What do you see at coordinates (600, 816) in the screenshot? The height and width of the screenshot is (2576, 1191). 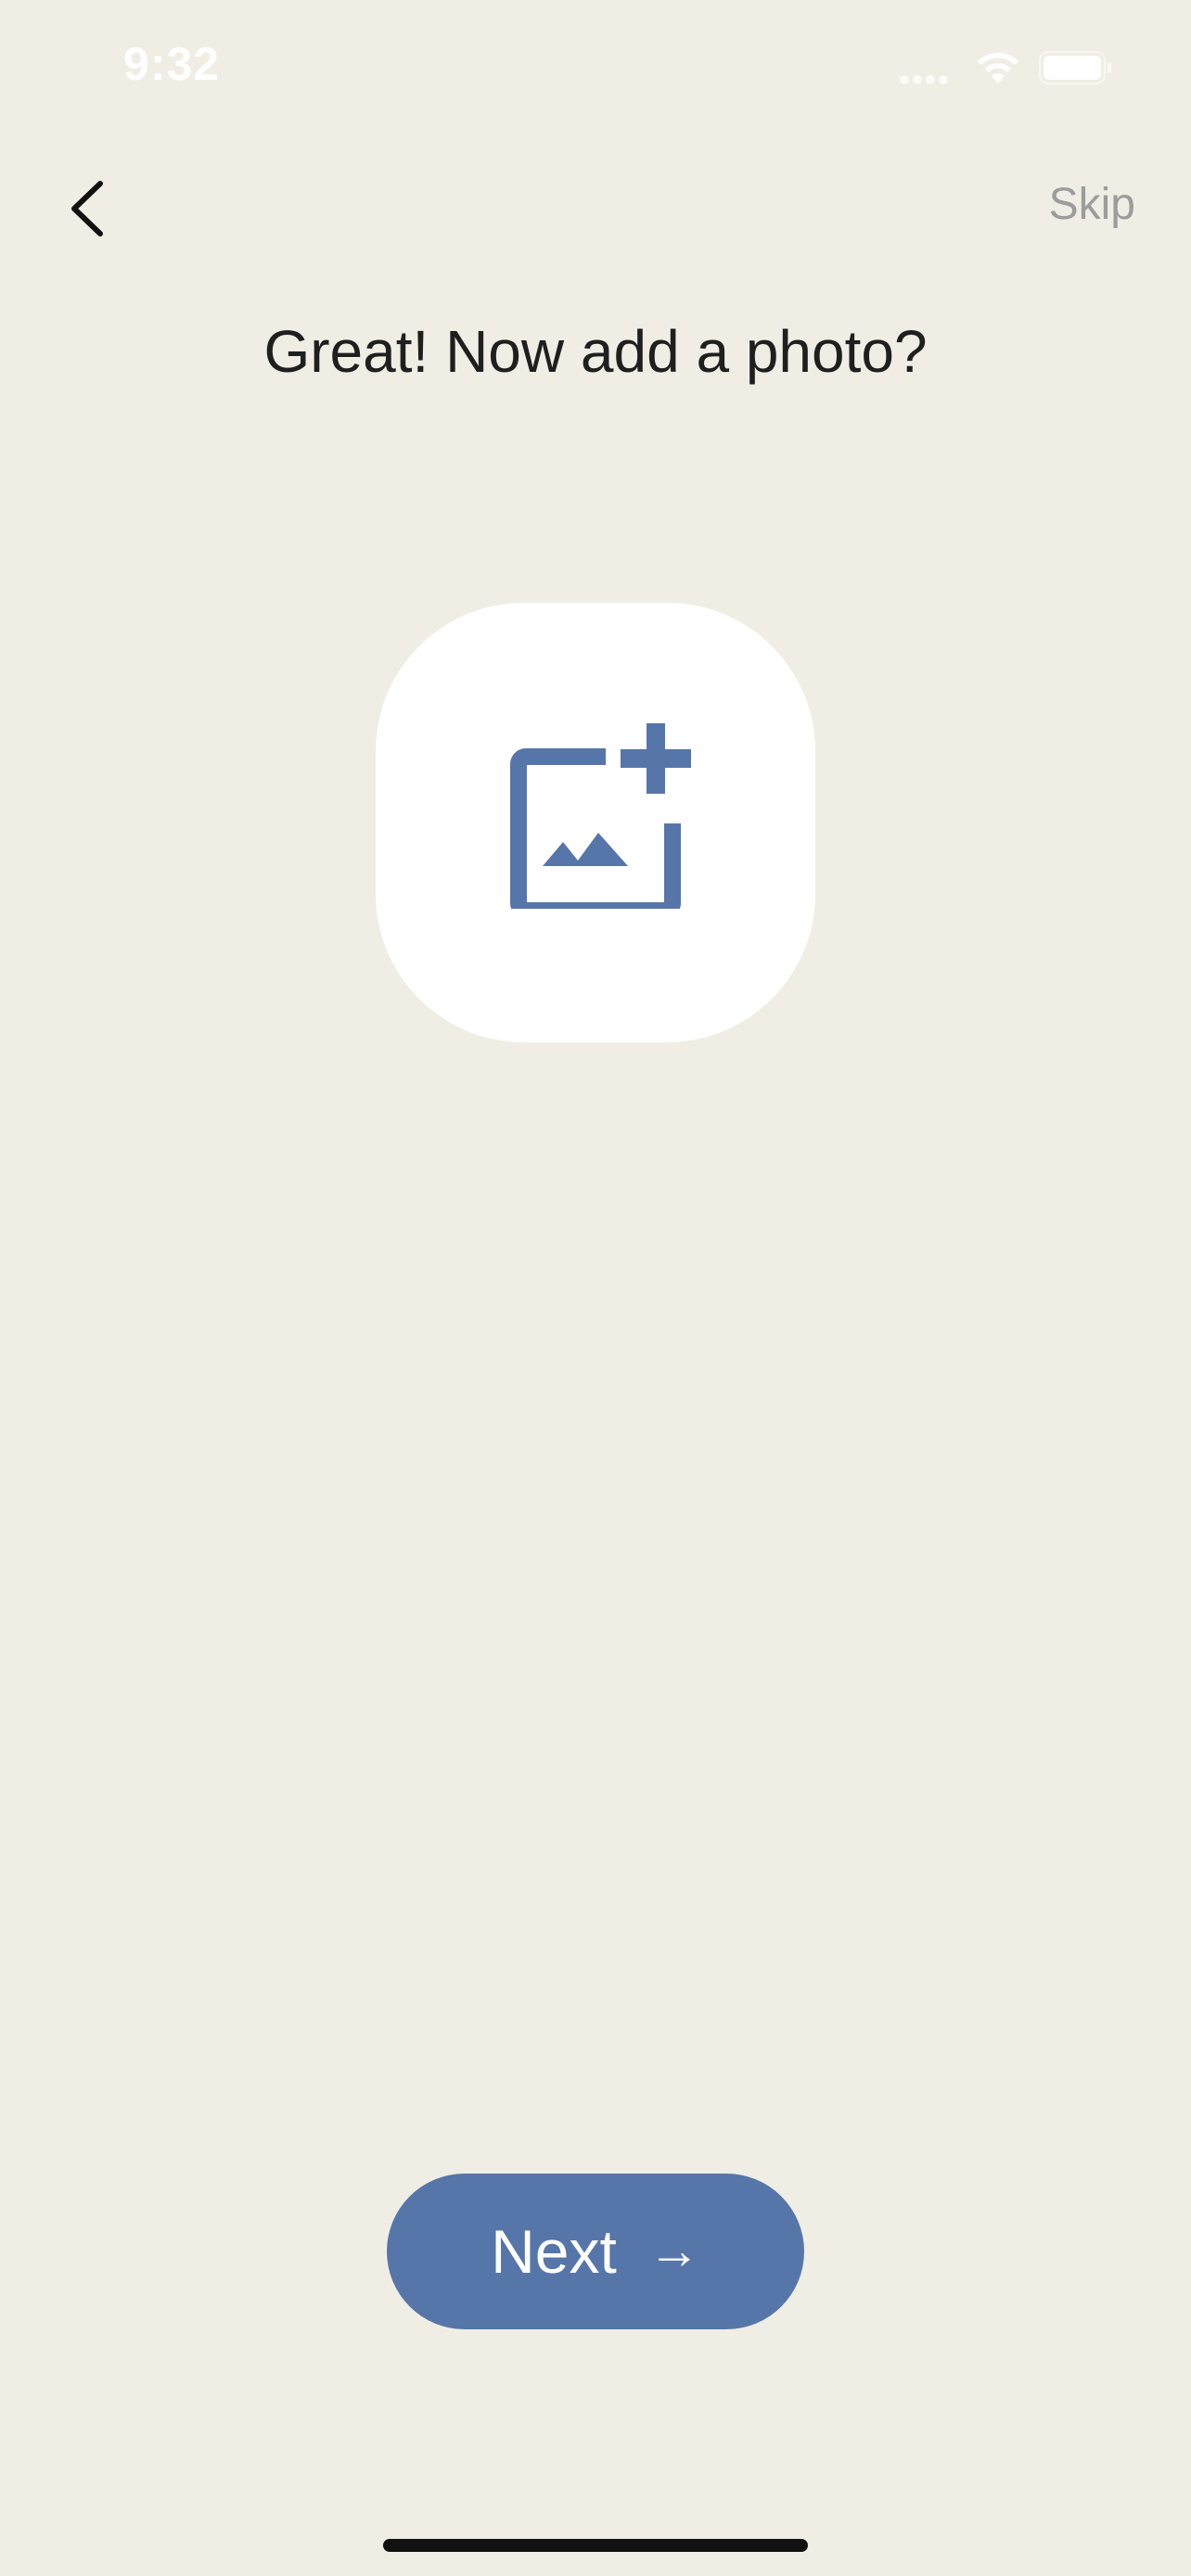 I see `add-photo-icon` at bounding box center [600, 816].